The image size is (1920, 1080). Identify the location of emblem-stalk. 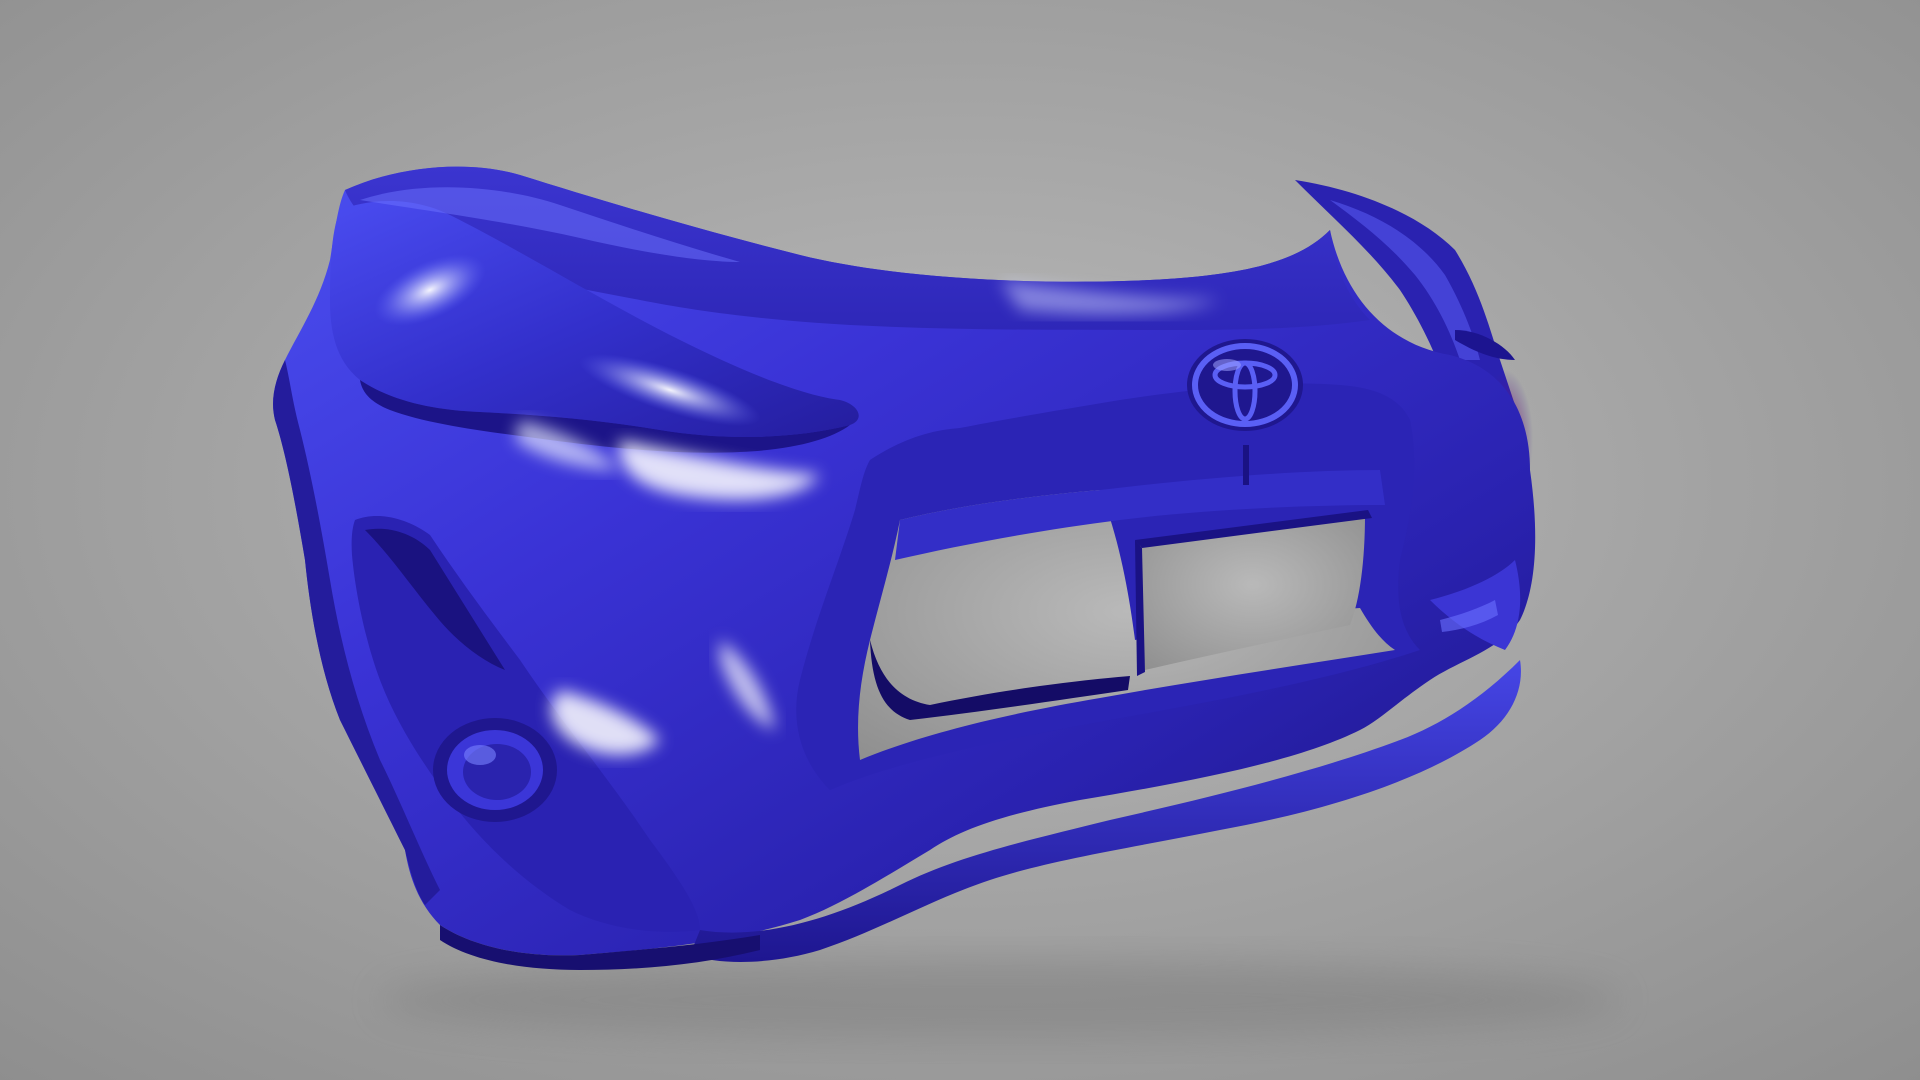
(1246, 465).